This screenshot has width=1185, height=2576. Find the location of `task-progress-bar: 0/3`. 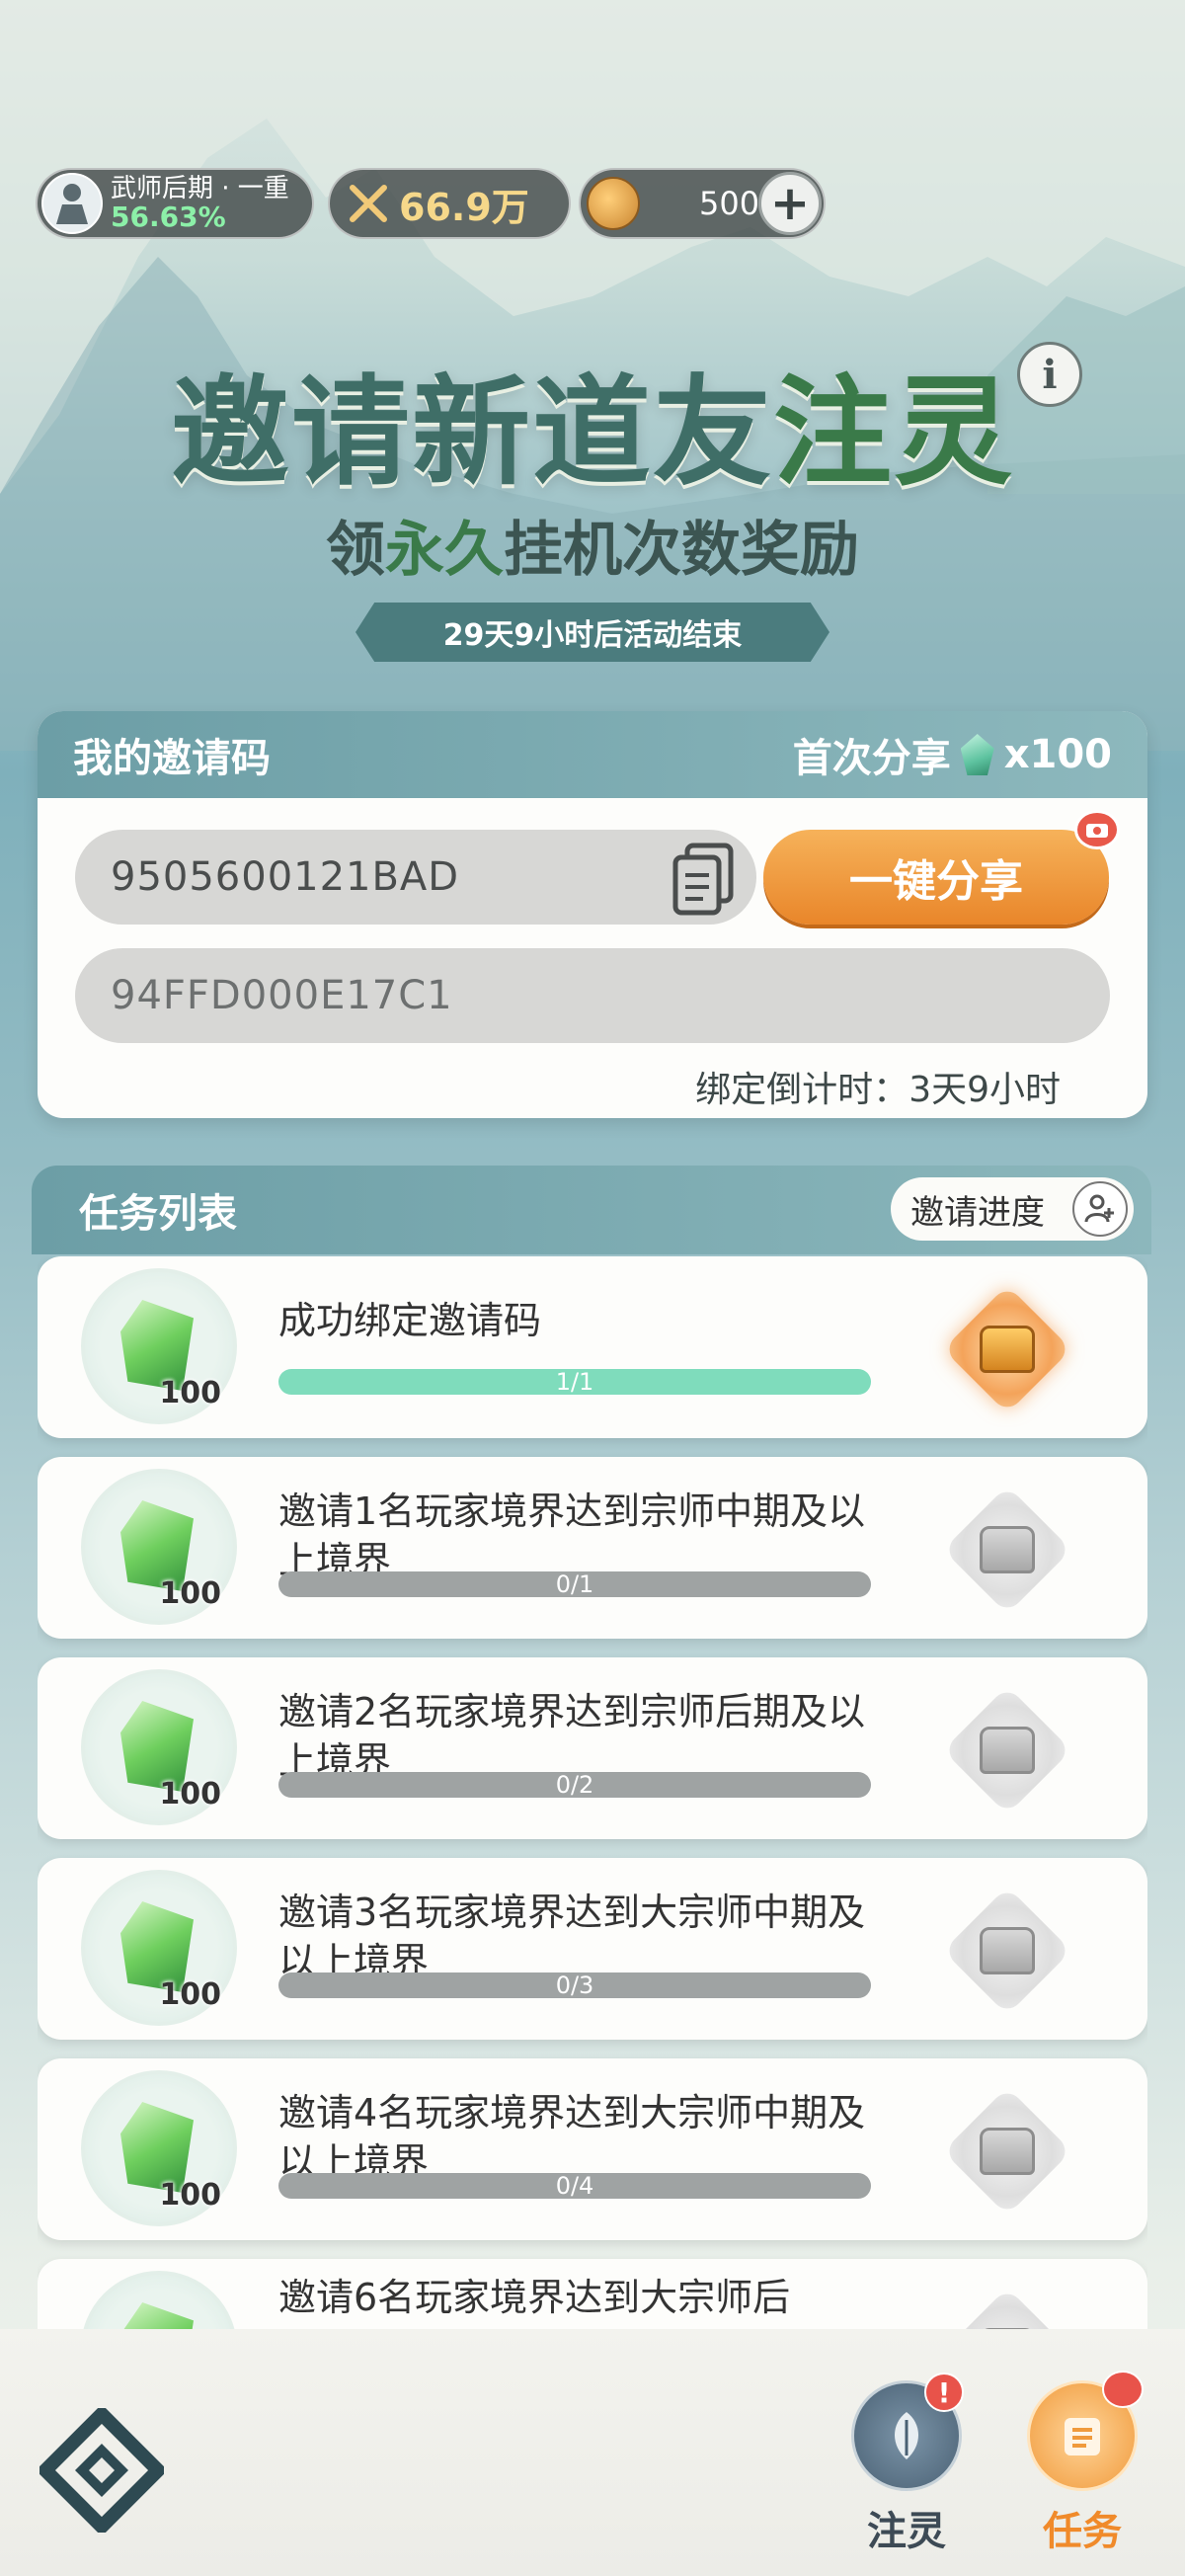

task-progress-bar: 0/3 is located at coordinates (575, 1985).